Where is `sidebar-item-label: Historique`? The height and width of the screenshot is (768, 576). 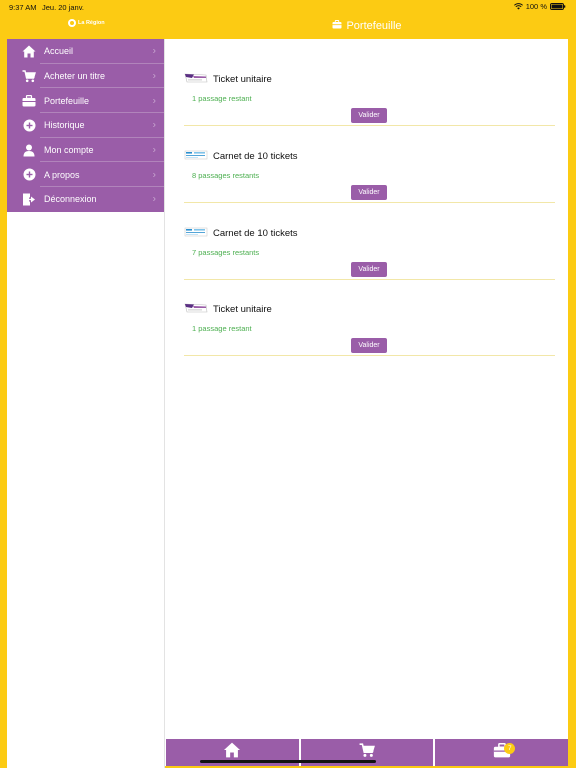 sidebar-item-label: Historique is located at coordinates (64, 125).